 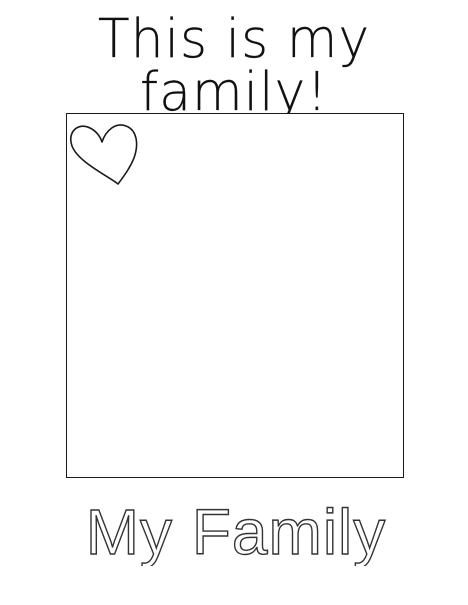 I want to click on page-title: This is my family!, so click(x=234, y=66).